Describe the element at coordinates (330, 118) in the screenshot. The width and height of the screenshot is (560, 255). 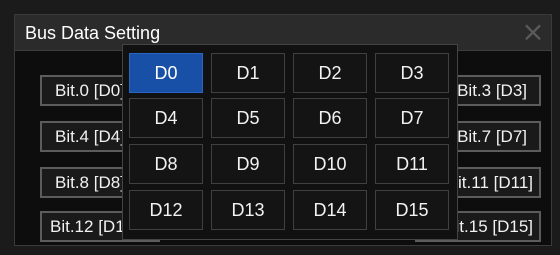
I see `channel-option-d6: D6` at that location.